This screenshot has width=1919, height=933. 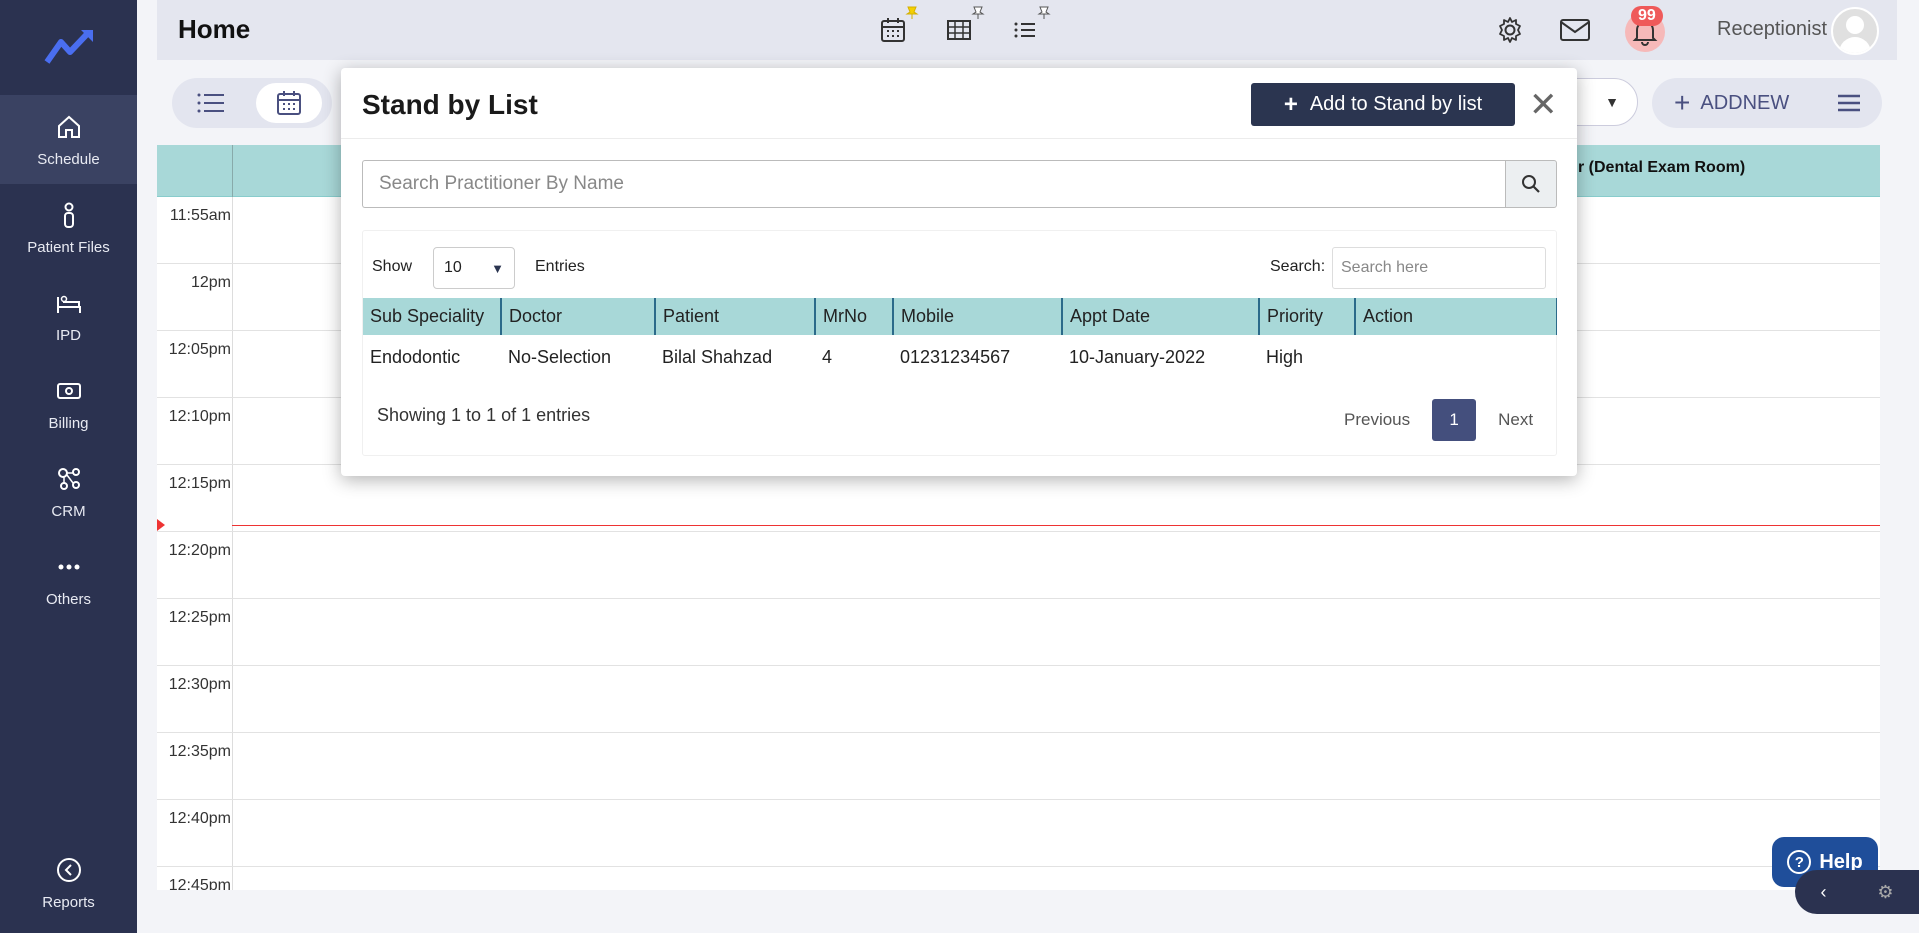 What do you see at coordinates (68, 140) in the screenshot?
I see `sidebar-item-schedule: Schedule` at bounding box center [68, 140].